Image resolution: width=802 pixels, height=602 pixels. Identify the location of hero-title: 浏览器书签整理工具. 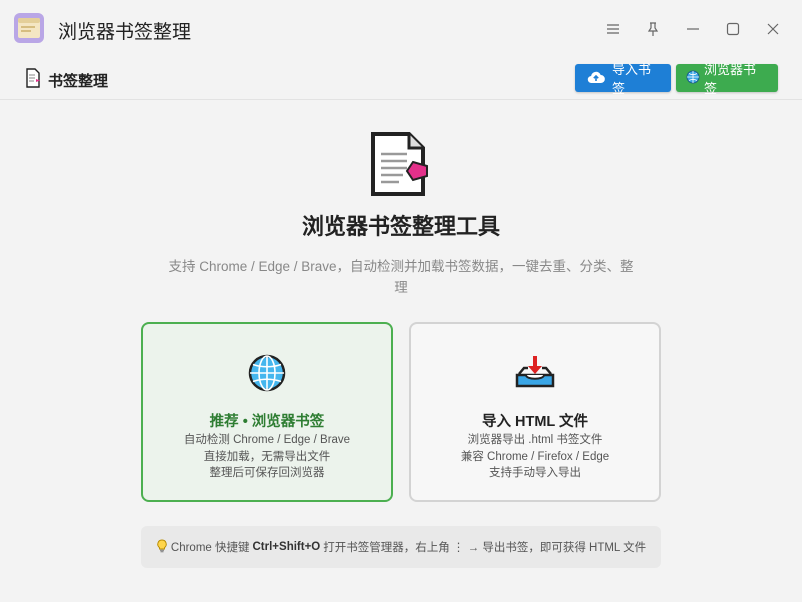
(400, 226).